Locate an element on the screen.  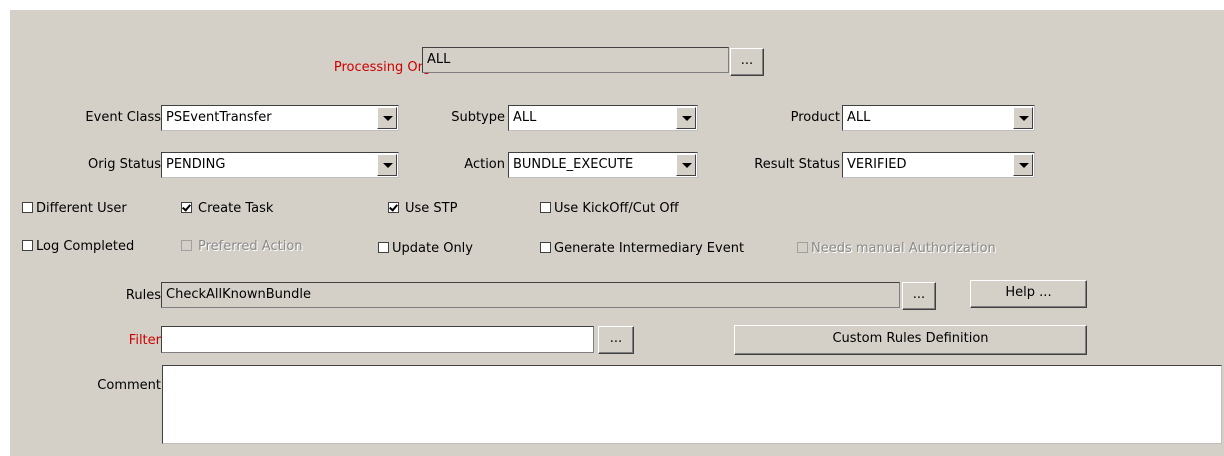
log-completed-checkbox: Log Completed is located at coordinates (78, 247).